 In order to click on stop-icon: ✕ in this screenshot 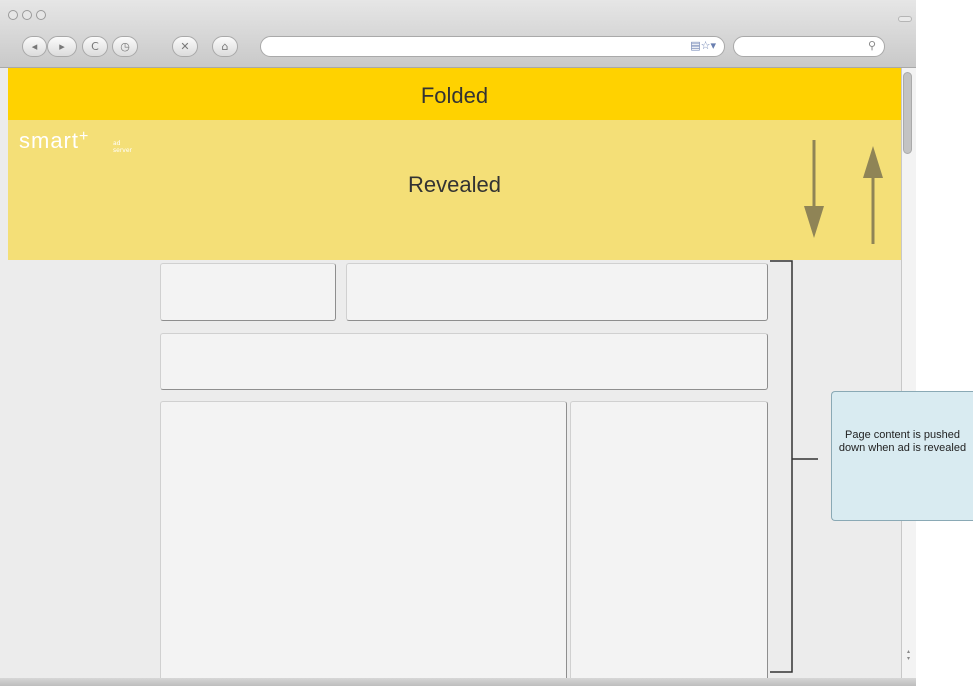, I will do `click(185, 46)`.